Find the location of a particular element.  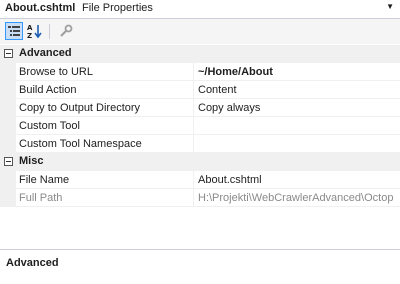

toolbar-separator is located at coordinates (49, 31).